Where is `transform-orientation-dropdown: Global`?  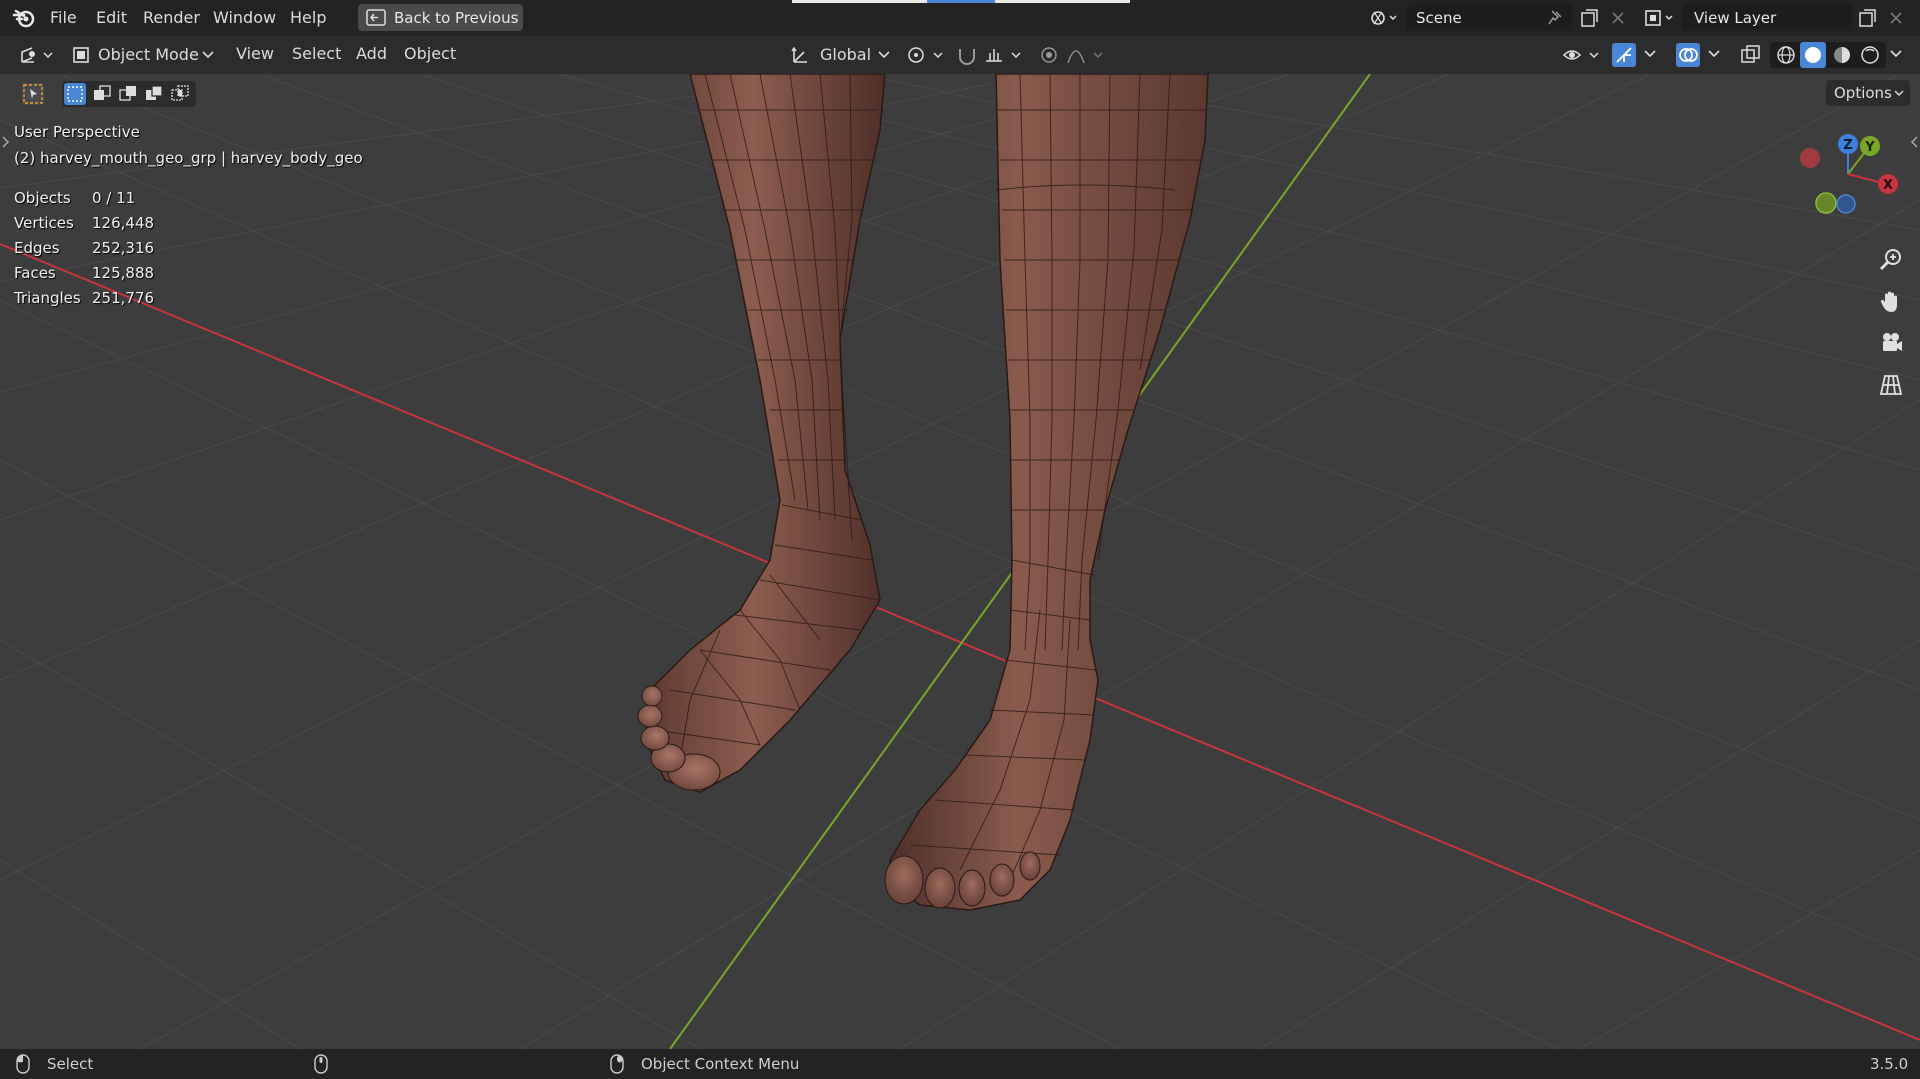 transform-orientation-dropdown: Global is located at coordinates (840, 55).